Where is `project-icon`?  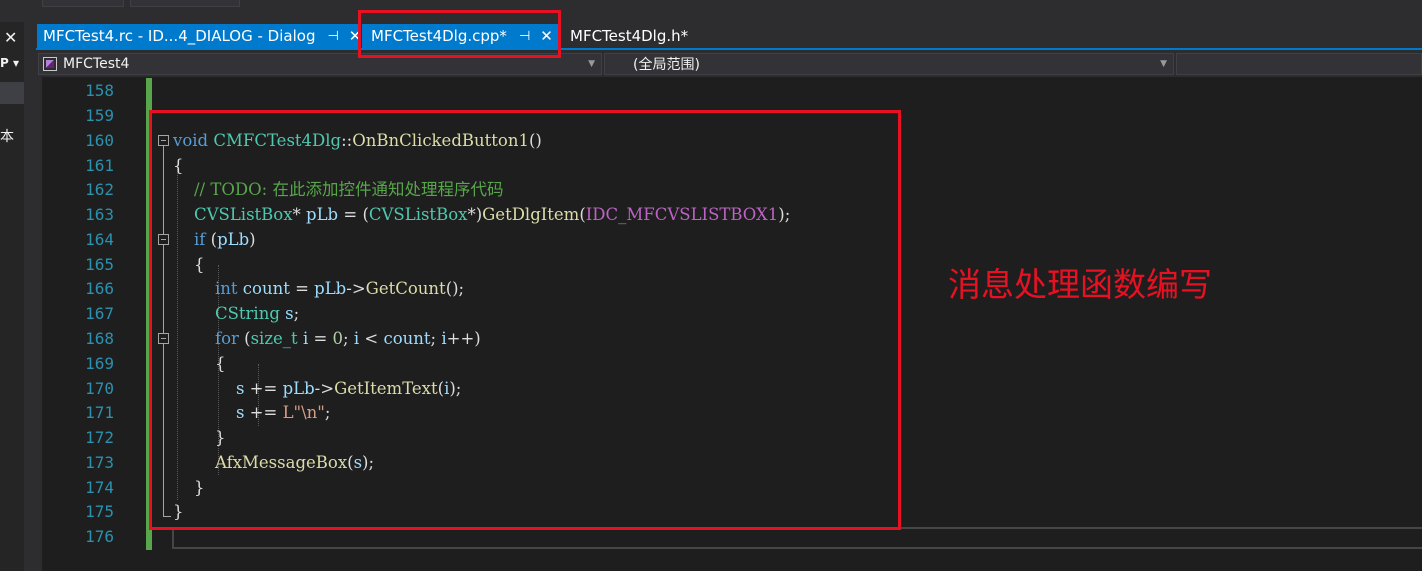
project-icon is located at coordinates (50, 64).